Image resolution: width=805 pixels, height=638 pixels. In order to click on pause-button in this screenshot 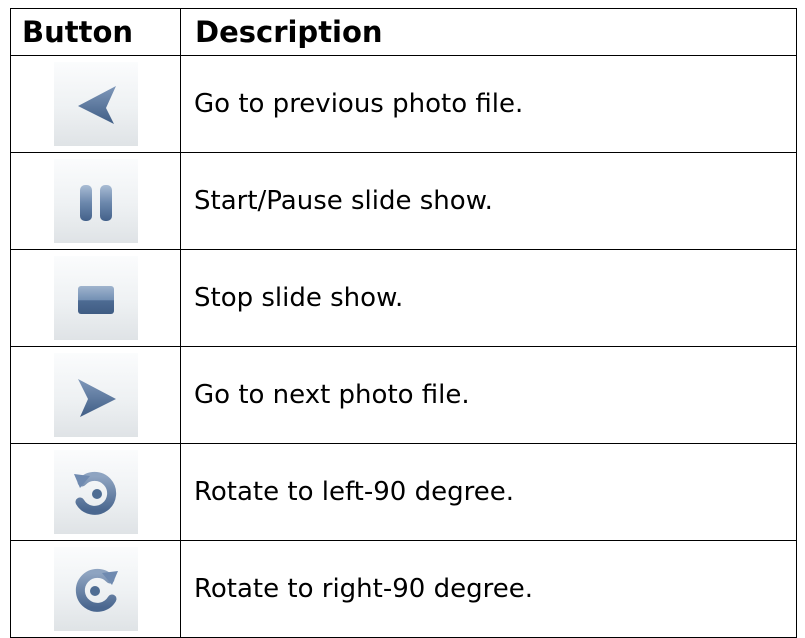, I will do `click(95, 201)`.